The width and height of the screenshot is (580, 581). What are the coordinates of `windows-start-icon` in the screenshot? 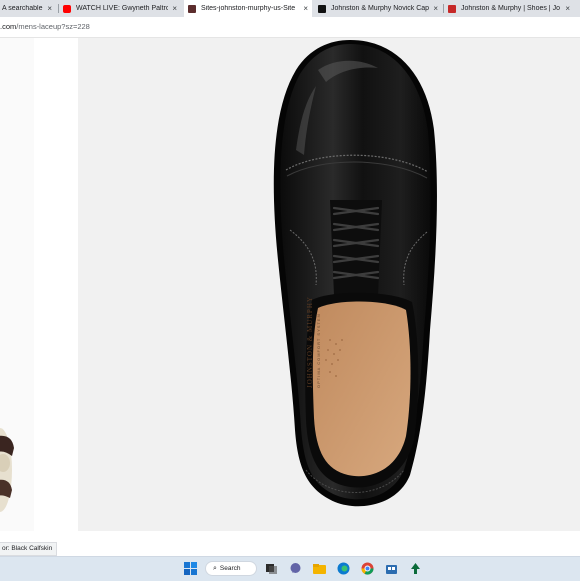 It's located at (190, 568).